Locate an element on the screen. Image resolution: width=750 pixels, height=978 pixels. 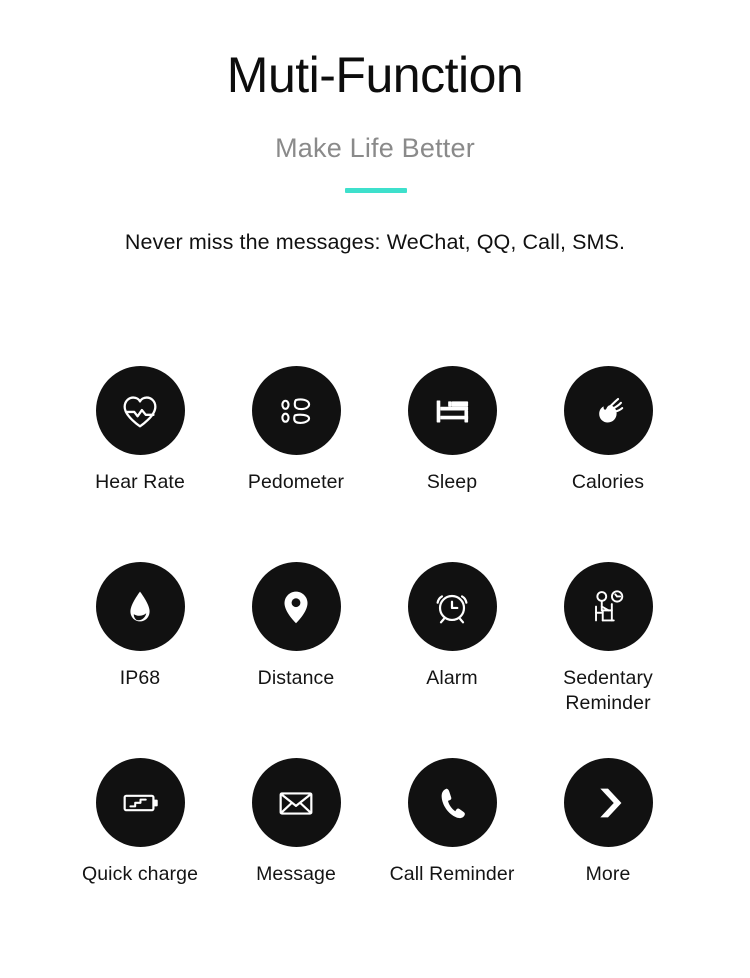
battery-bolt-icon is located at coordinates (140, 802).